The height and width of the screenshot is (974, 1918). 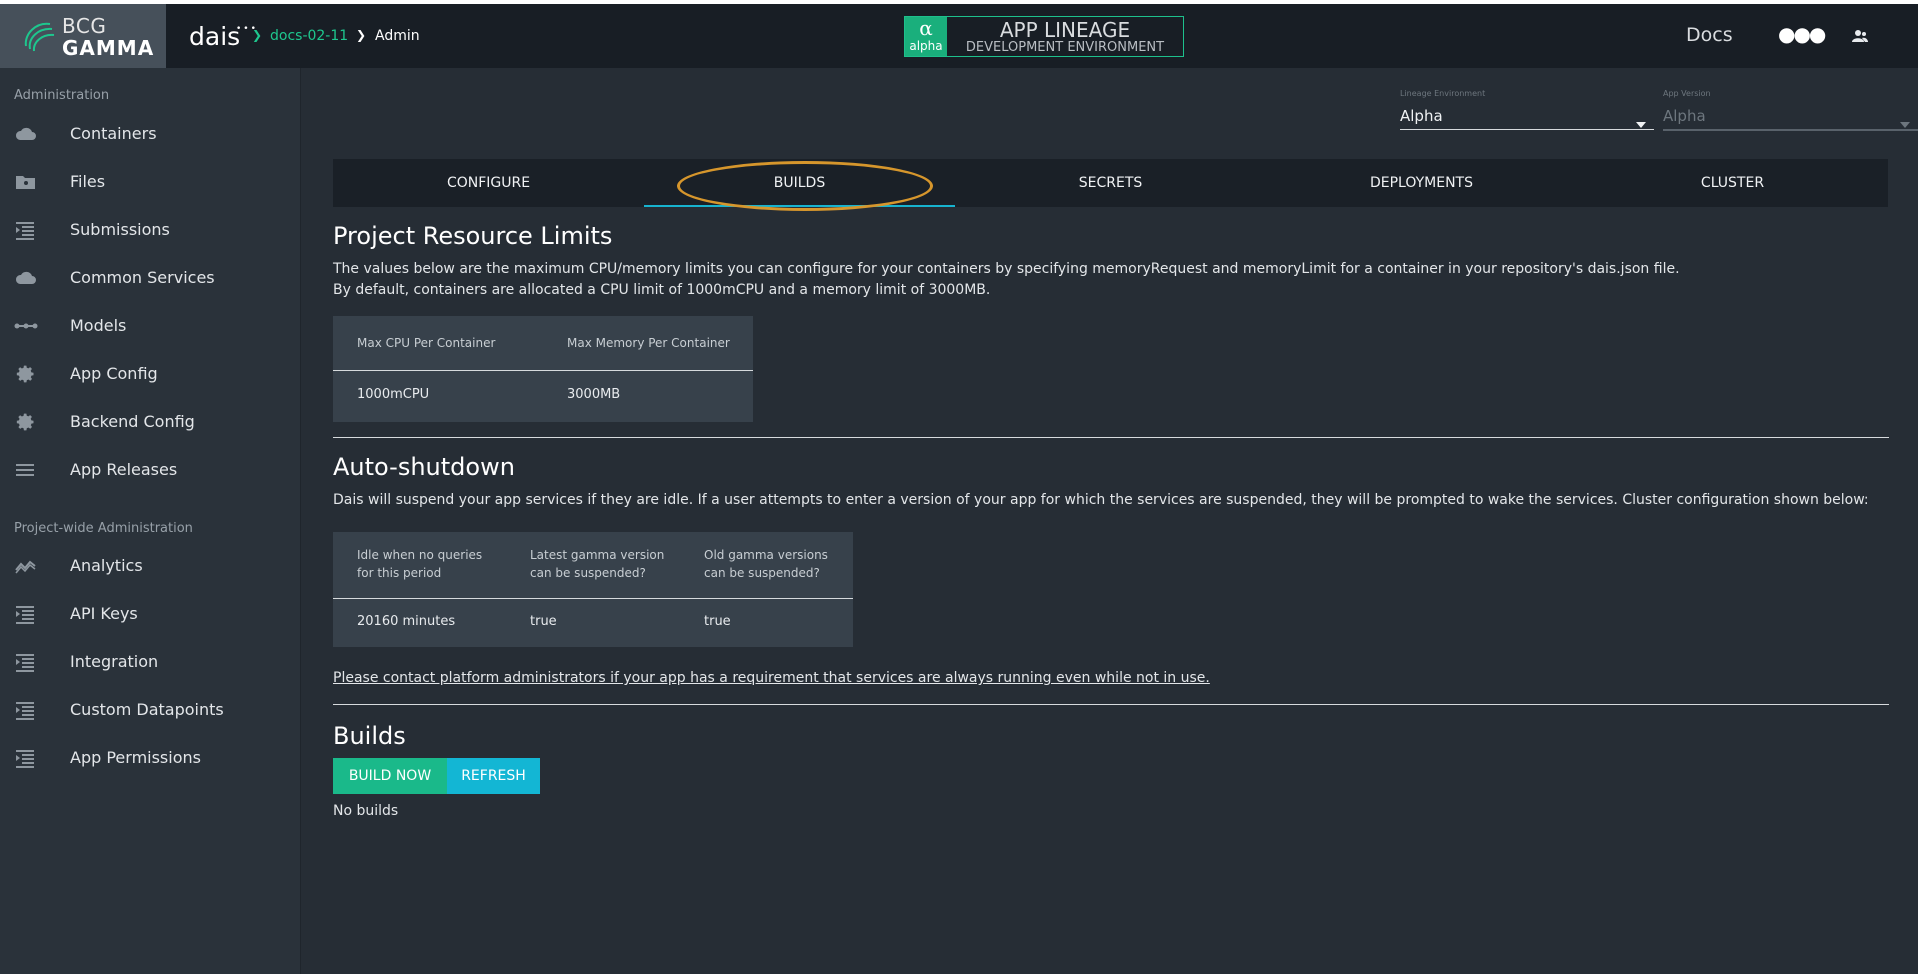 I want to click on sidebar-item-label: Files, so click(x=88, y=181).